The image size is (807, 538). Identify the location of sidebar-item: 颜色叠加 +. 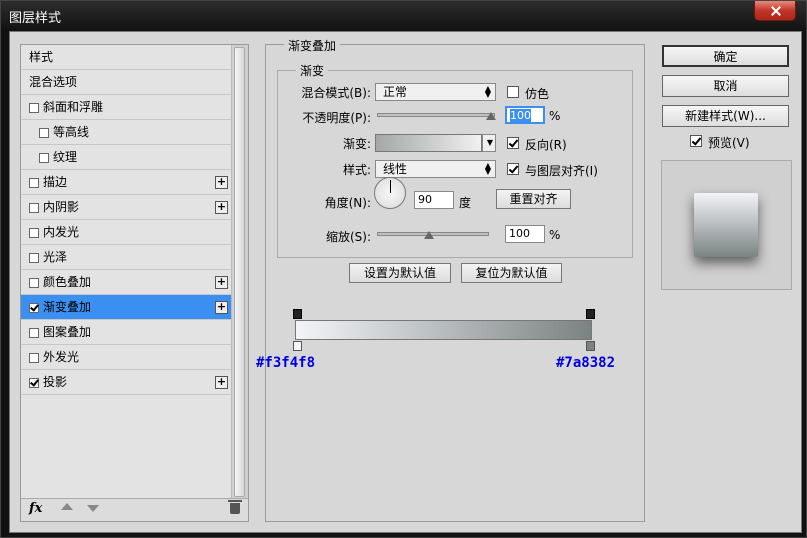
(126, 282).